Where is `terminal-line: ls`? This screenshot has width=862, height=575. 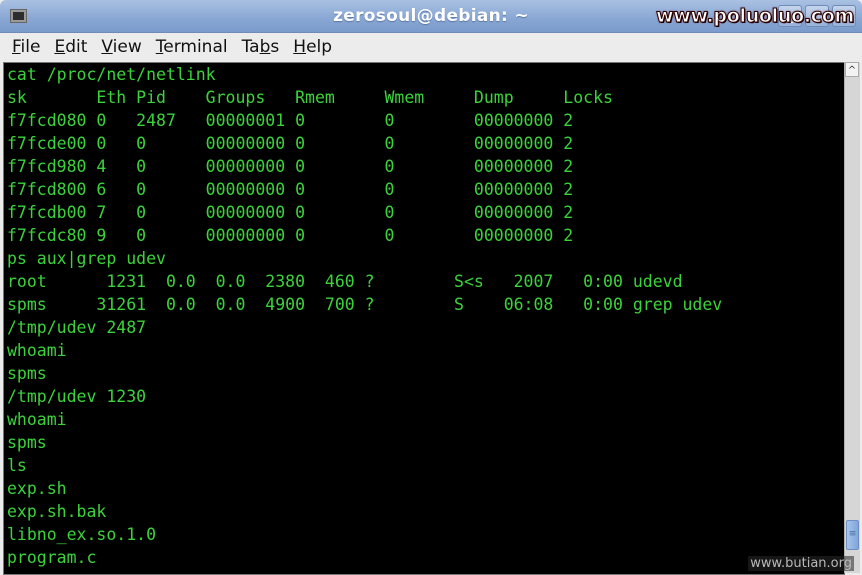 terminal-line: ls is located at coordinates (17, 465).